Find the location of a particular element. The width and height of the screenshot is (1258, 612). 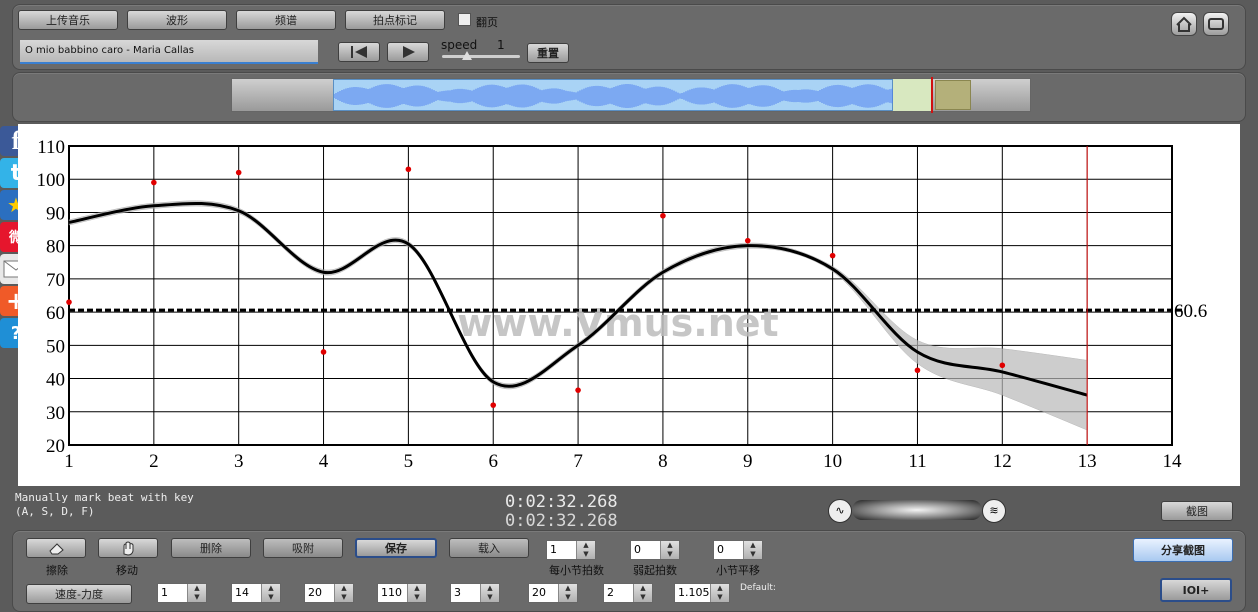

y-tick-label: 90 is located at coordinates (55, 213).